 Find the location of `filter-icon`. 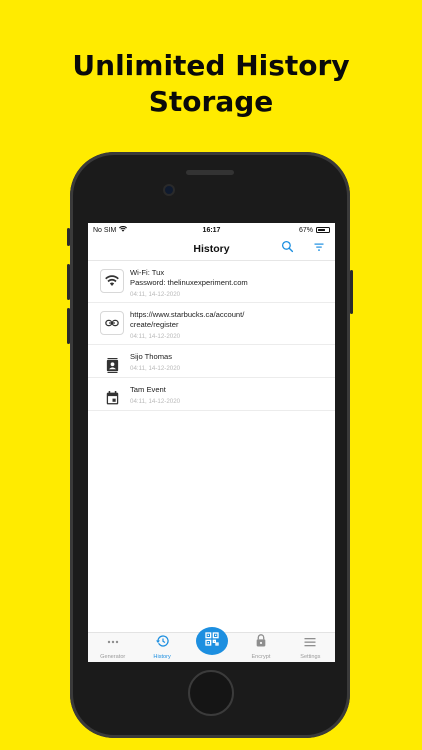

filter-icon is located at coordinates (319, 249).